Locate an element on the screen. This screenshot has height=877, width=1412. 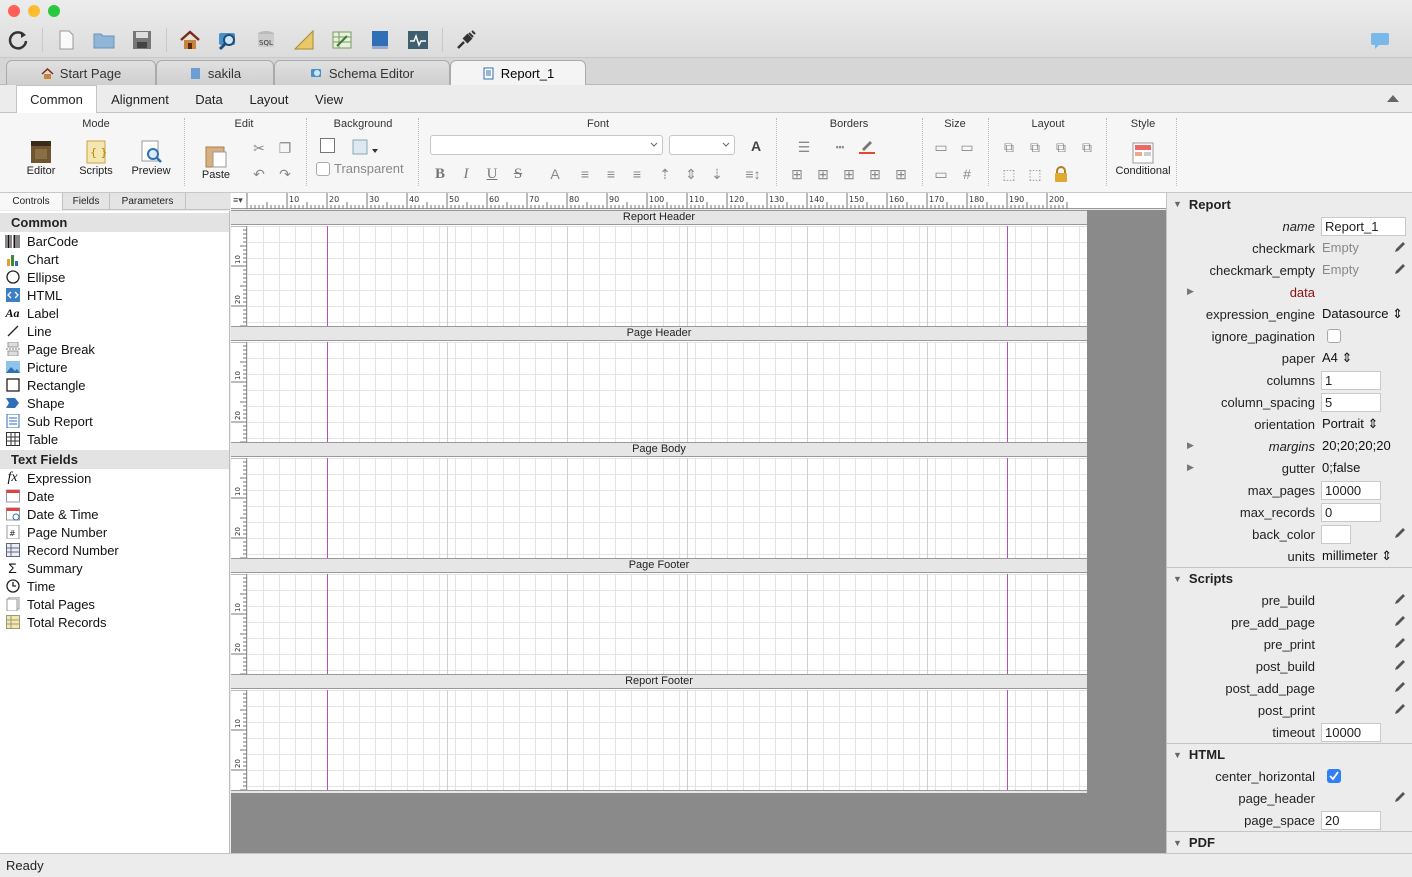
prop-section-pdf: ▼ PDF is located at coordinates (1289, 842).